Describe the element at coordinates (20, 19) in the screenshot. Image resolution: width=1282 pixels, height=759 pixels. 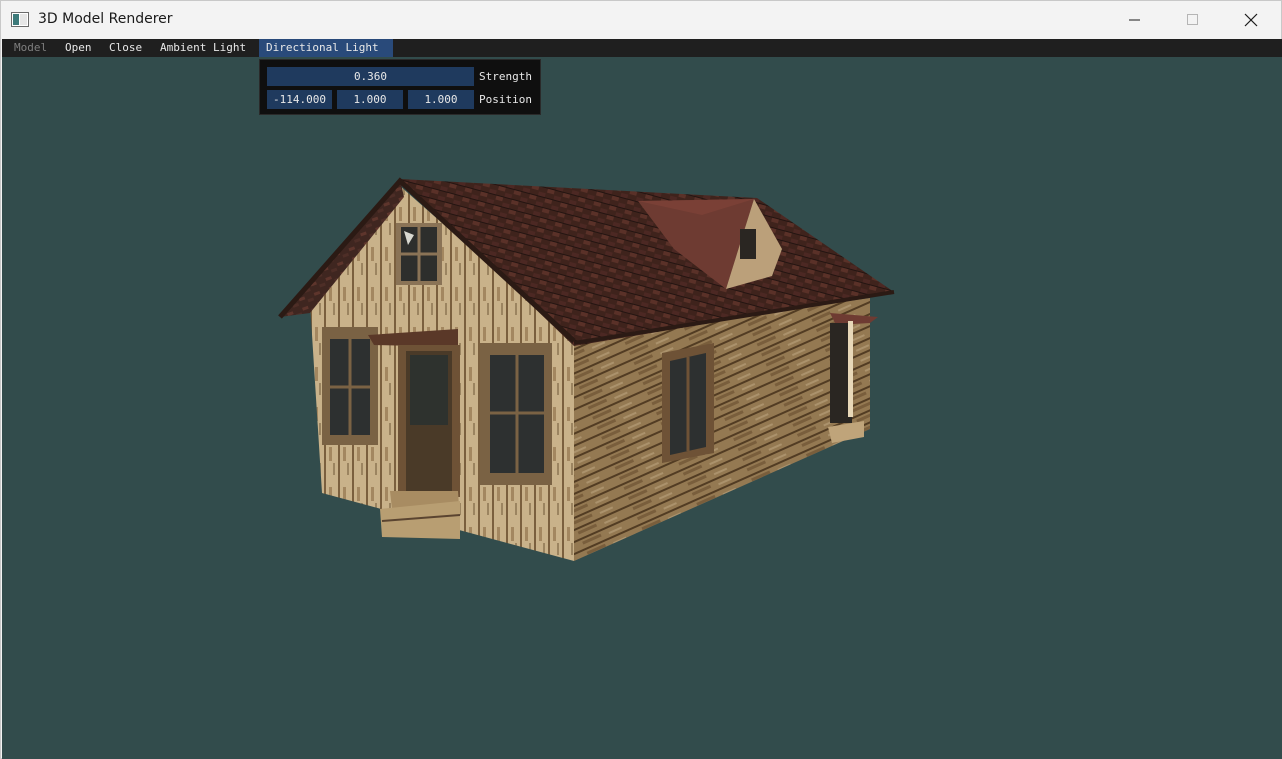
I see `app-window-icon` at that location.